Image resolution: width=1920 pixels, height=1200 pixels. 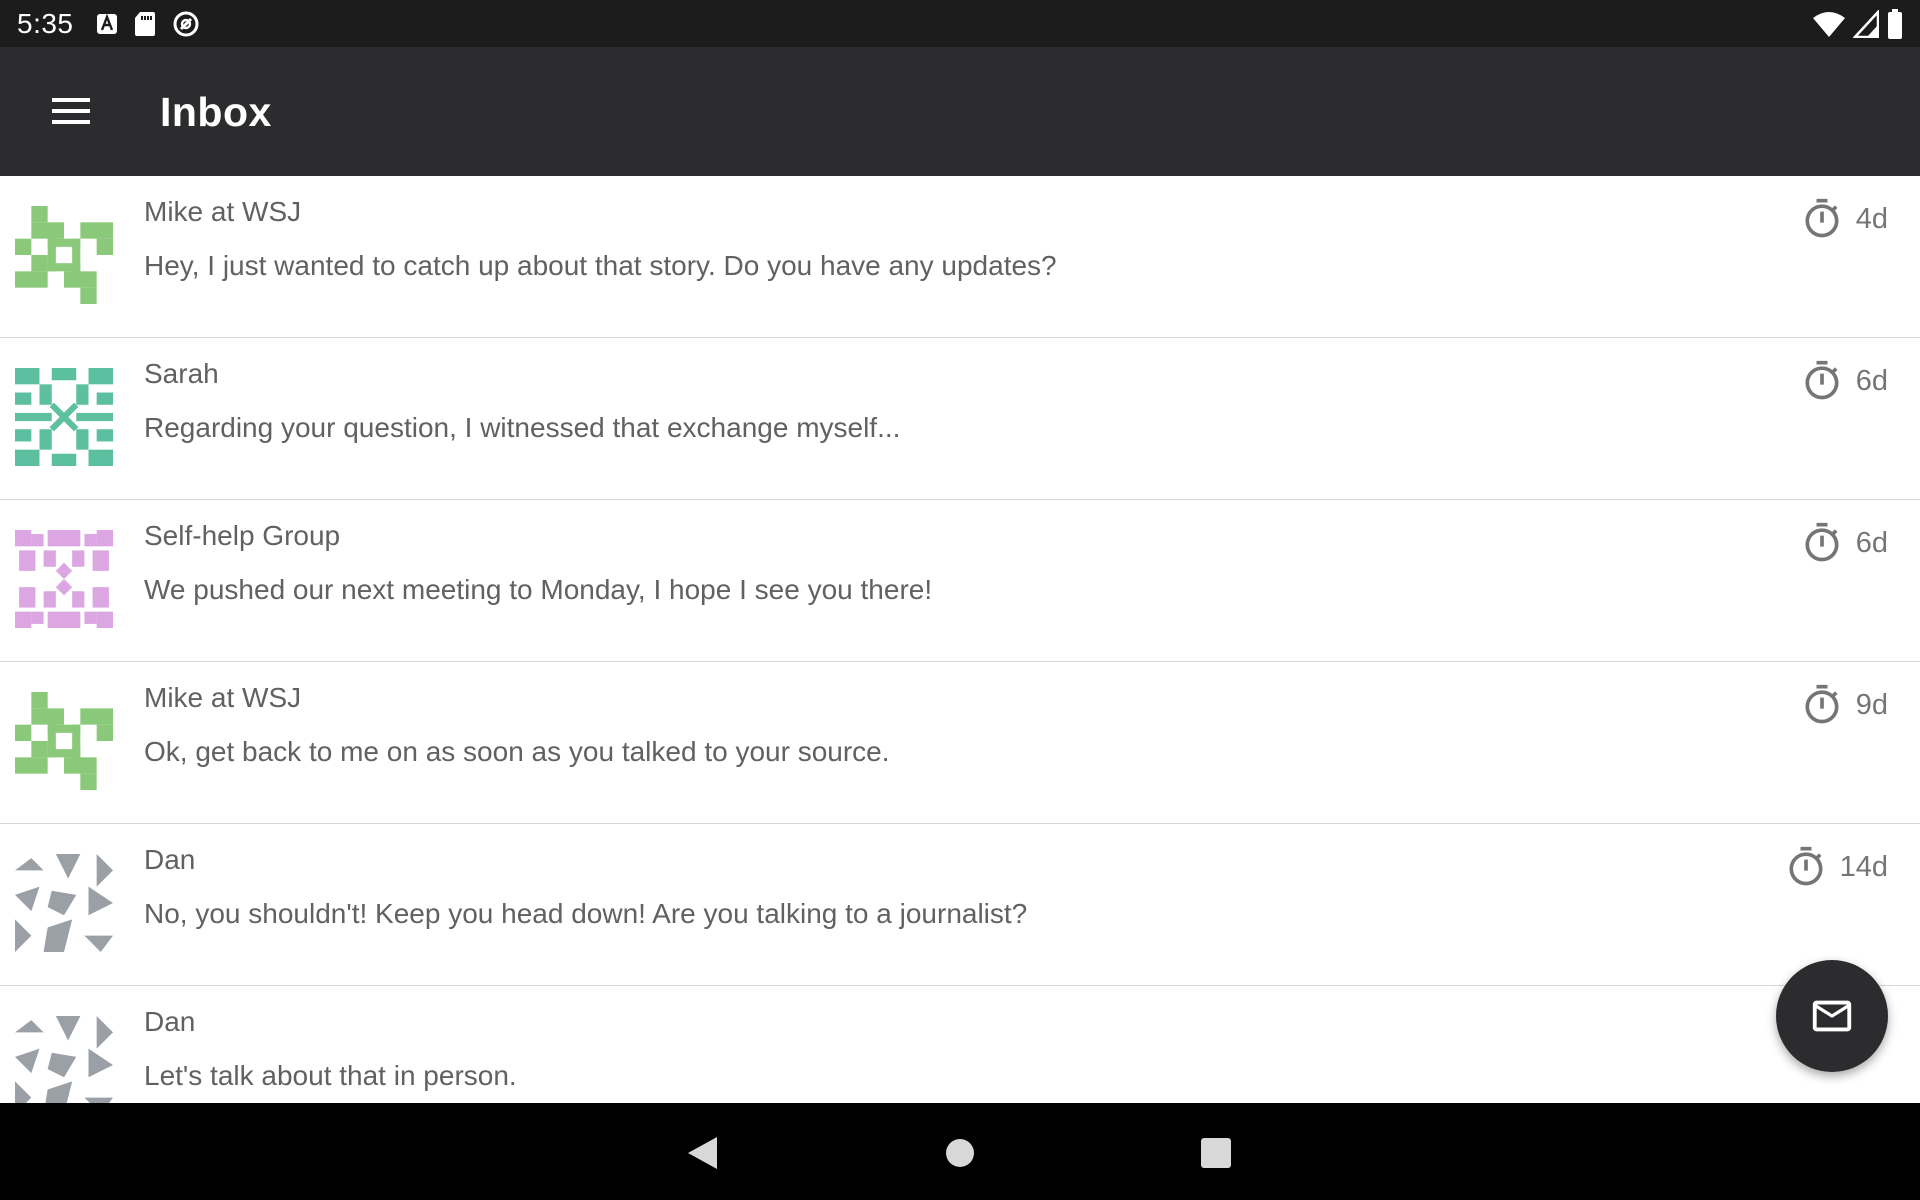 I want to click on message-age-label: 4d, so click(x=1871, y=218).